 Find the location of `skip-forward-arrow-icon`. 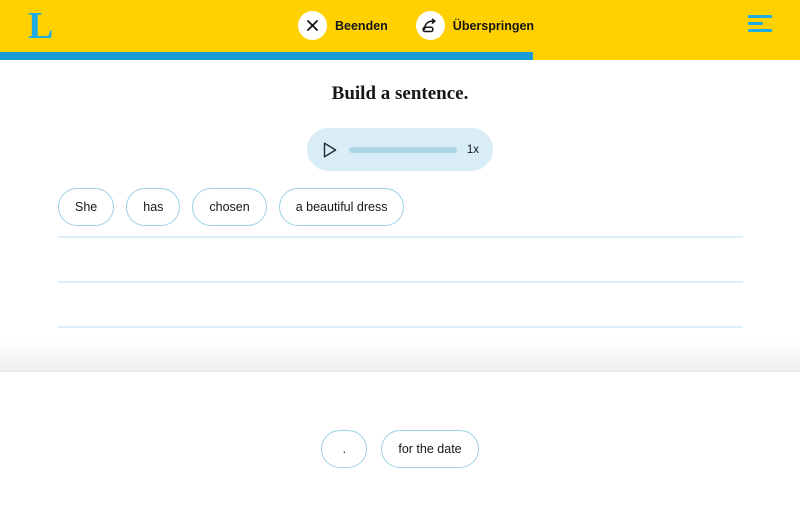

skip-forward-arrow-icon is located at coordinates (430, 25).